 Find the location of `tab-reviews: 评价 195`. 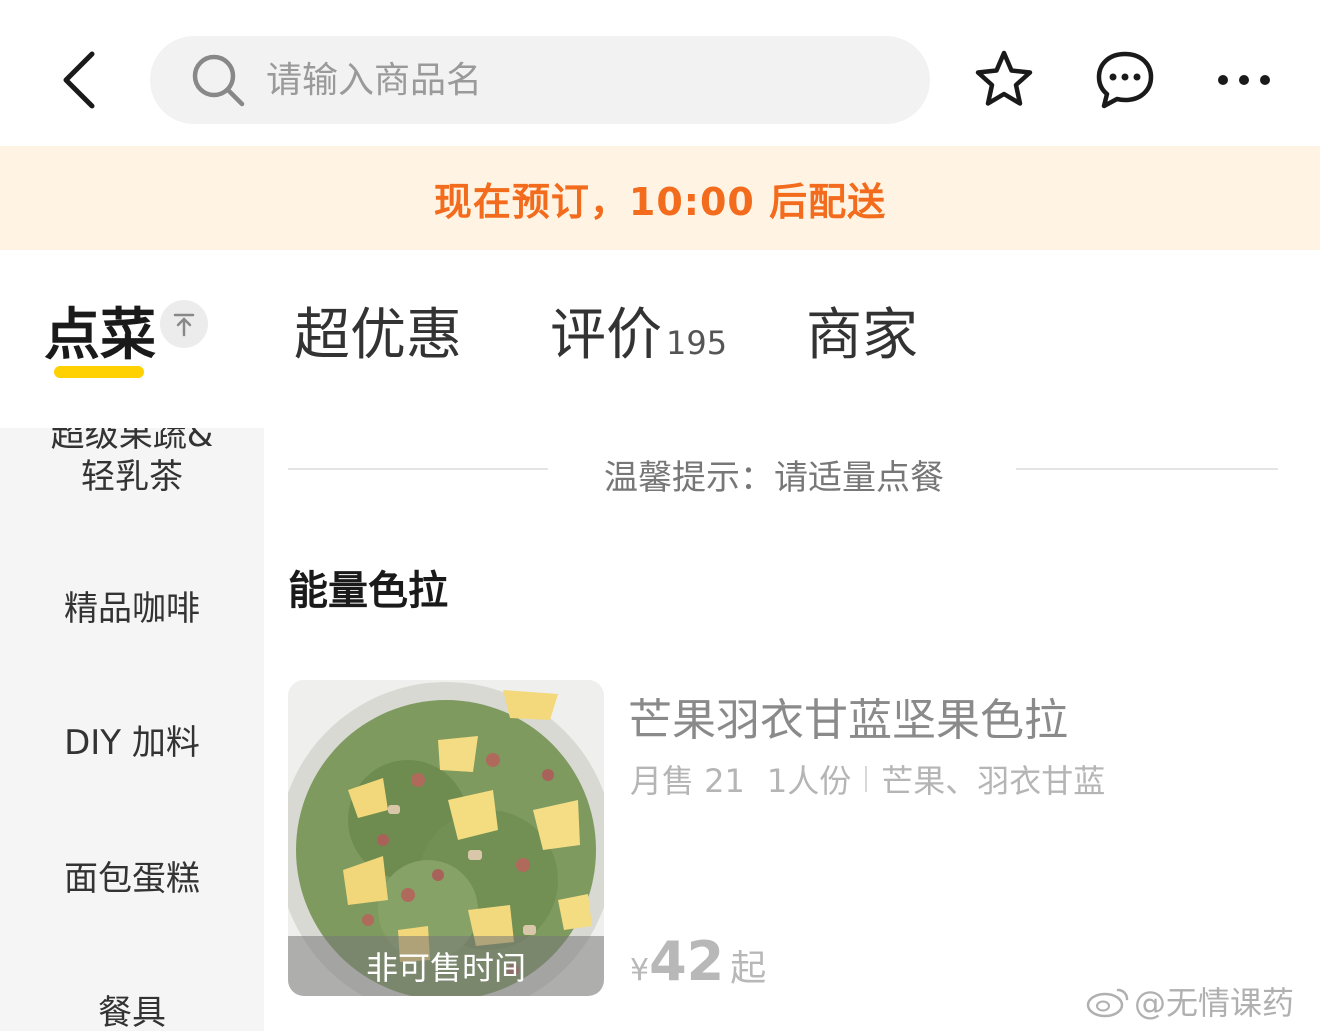

tab-reviews: 评价 195 is located at coordinates (638, 330).